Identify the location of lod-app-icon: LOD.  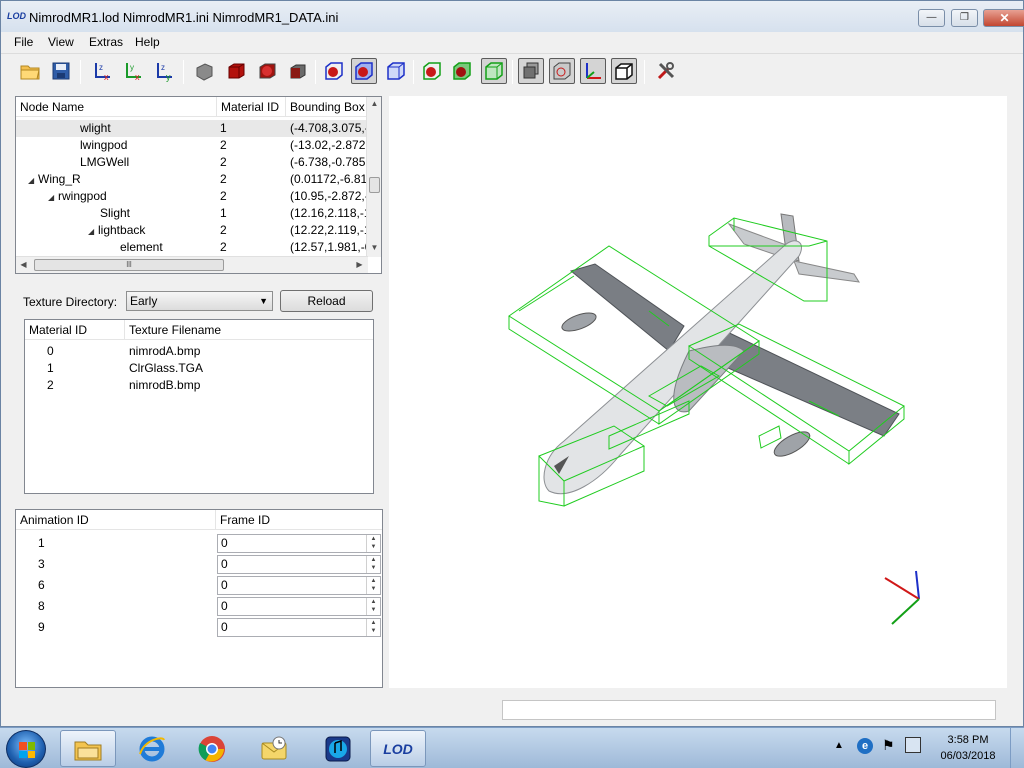
(398, 748).